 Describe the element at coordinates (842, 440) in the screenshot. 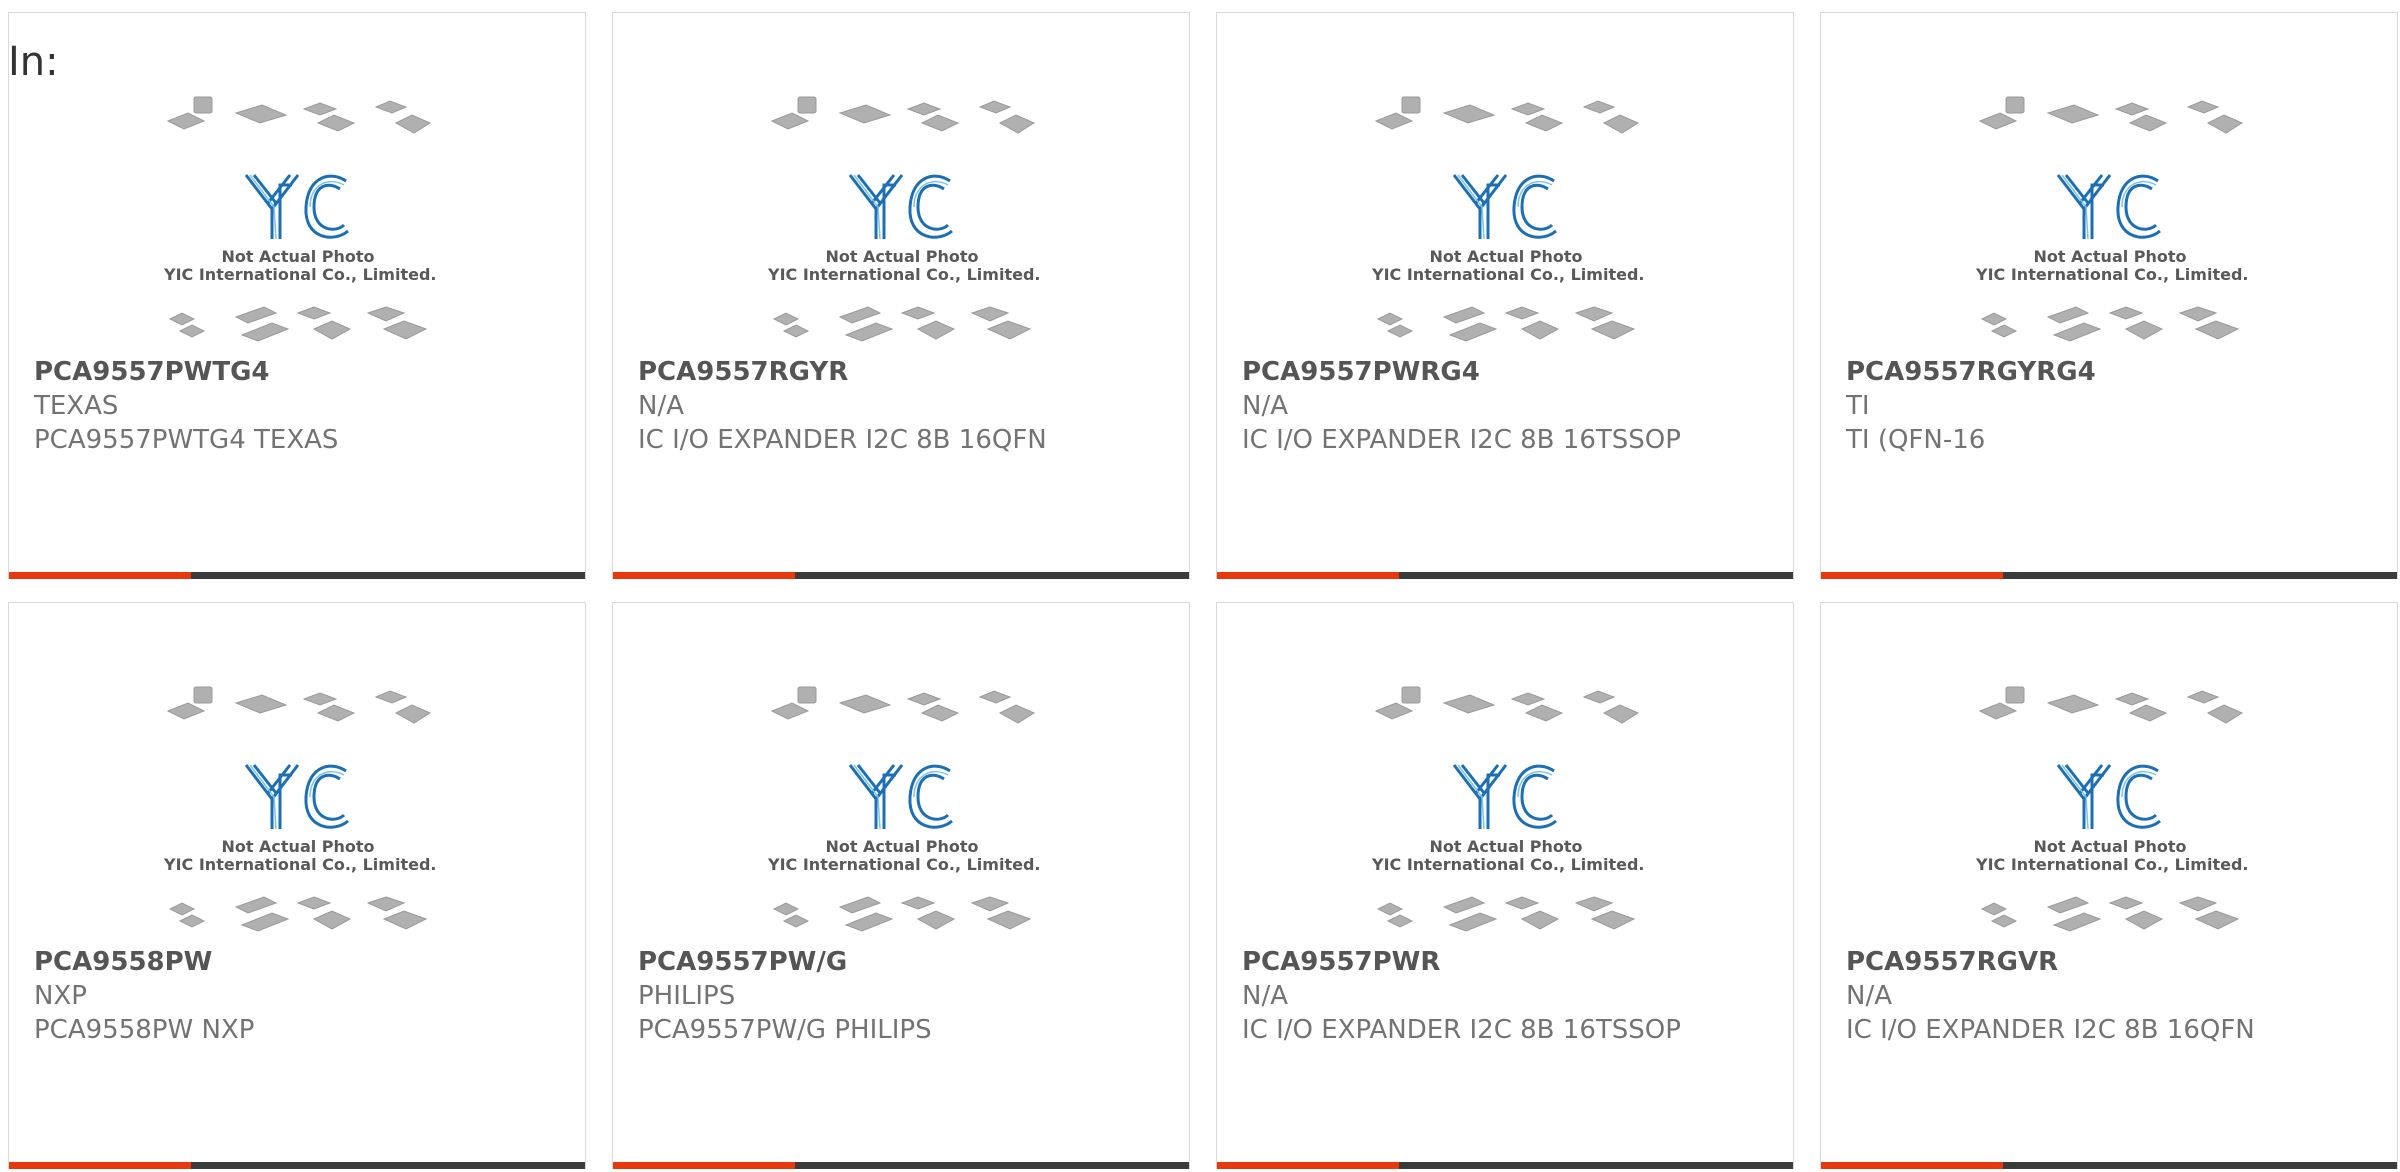

I see `description-text: IC I/O EXPANDER I2C 8B 16QFN` at that location.